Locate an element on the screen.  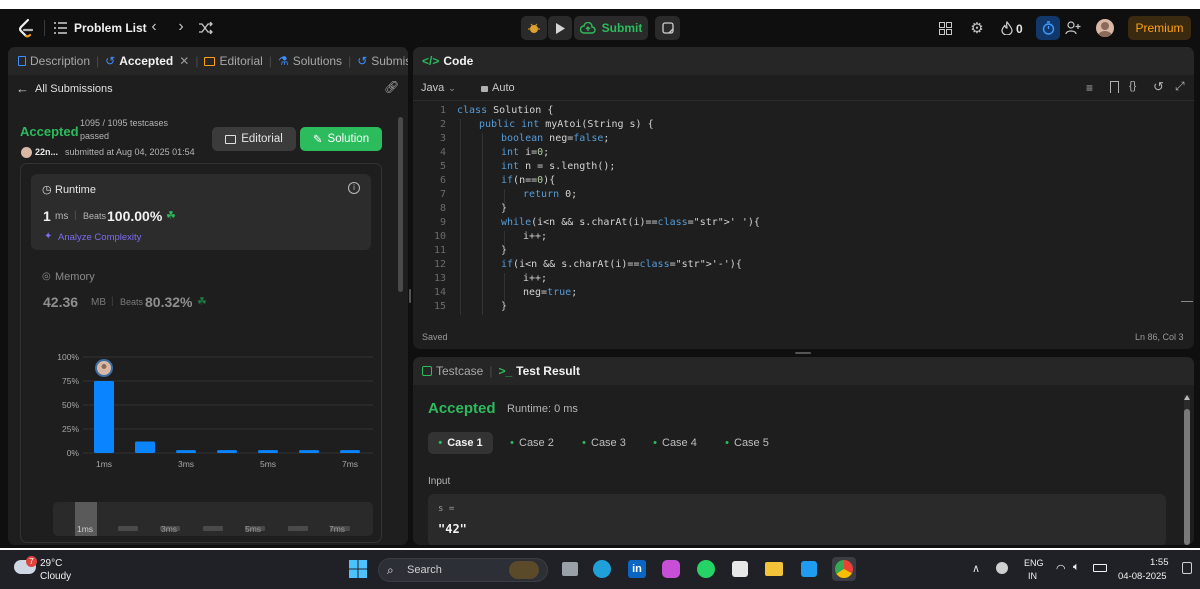
test-scrollbar is located at coordinates (1187, 470).